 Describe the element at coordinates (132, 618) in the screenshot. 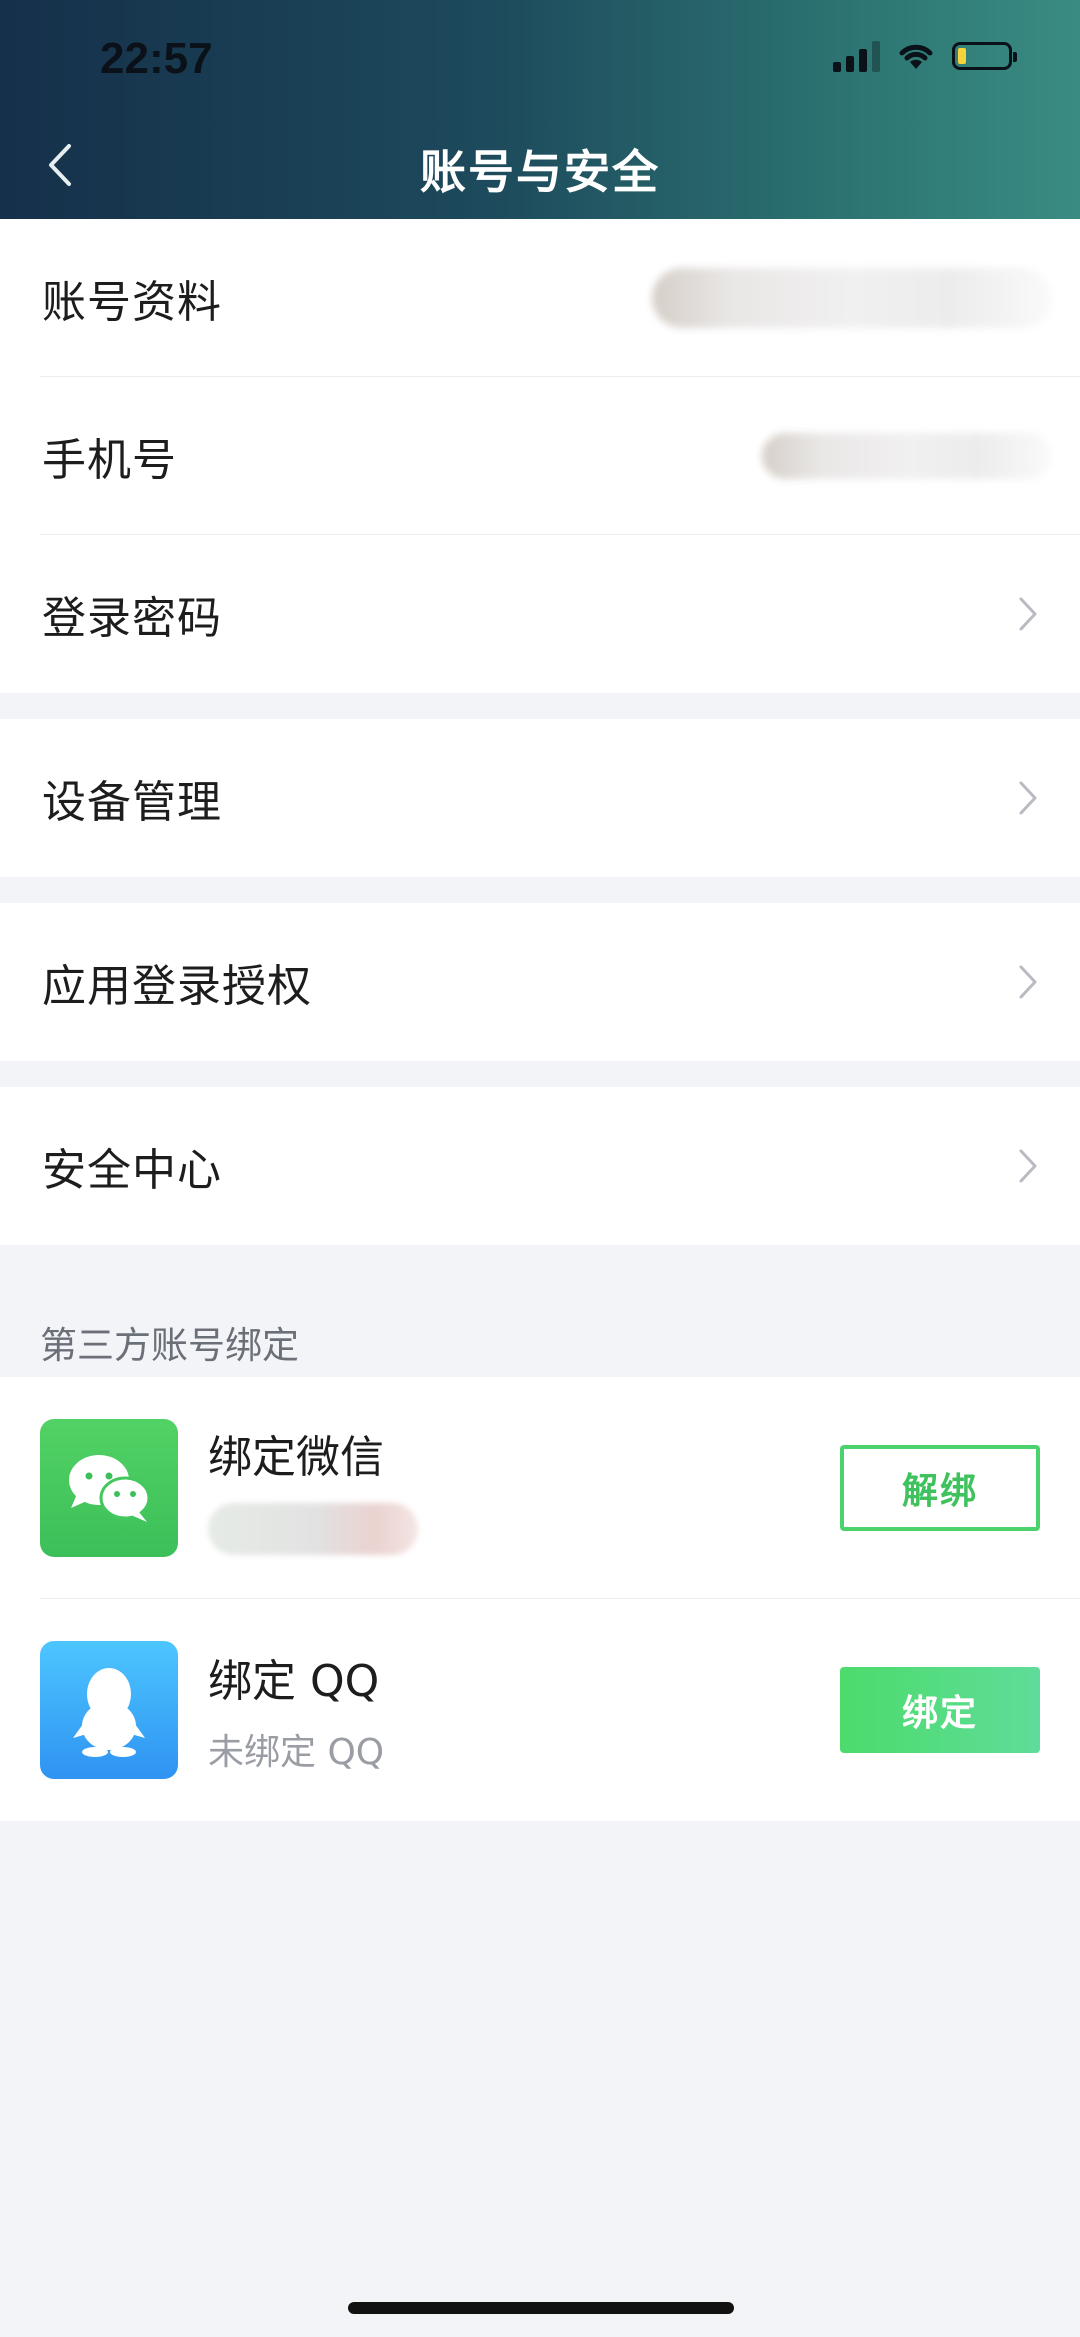

I see `login-password-label: 登录密码` at that location.